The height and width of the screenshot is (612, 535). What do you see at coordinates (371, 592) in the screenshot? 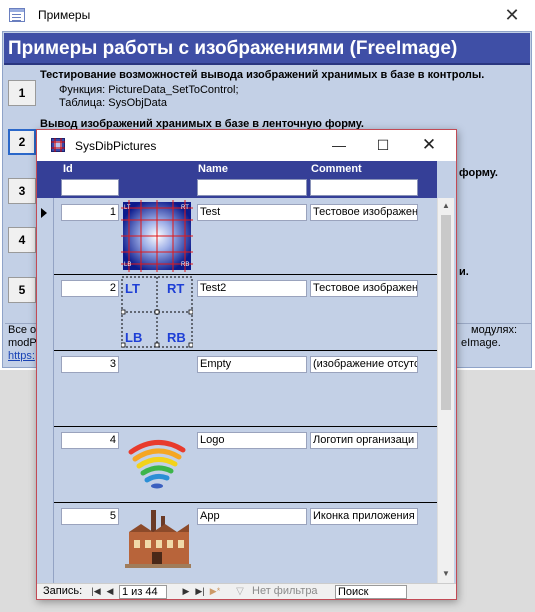
I see `search-input: Поиск` at bounding box center [371, 592].